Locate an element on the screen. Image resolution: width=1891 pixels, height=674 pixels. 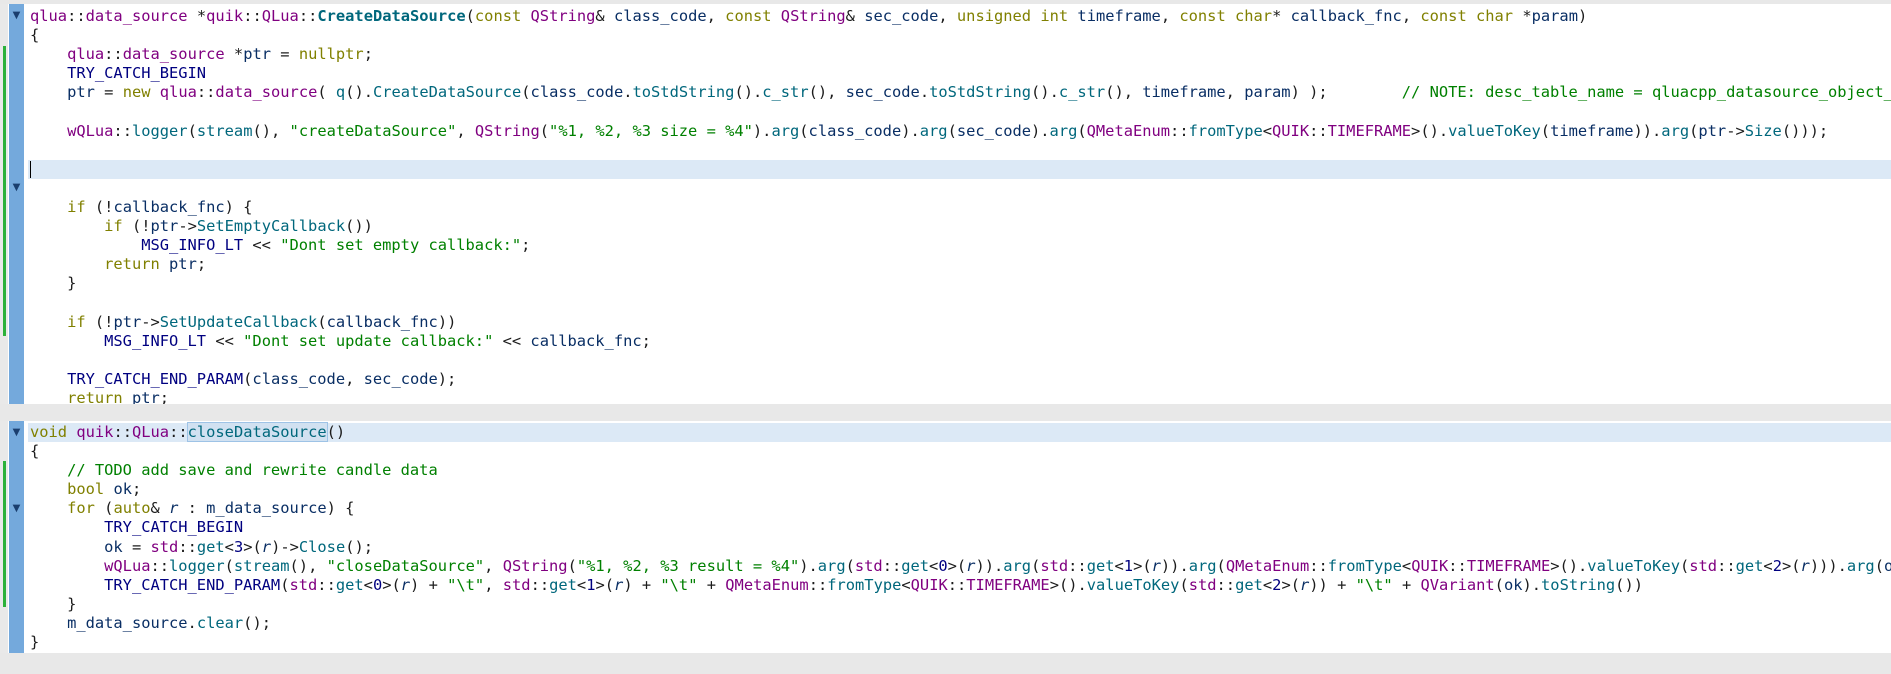
current-line is located at coordinates (959, 169).